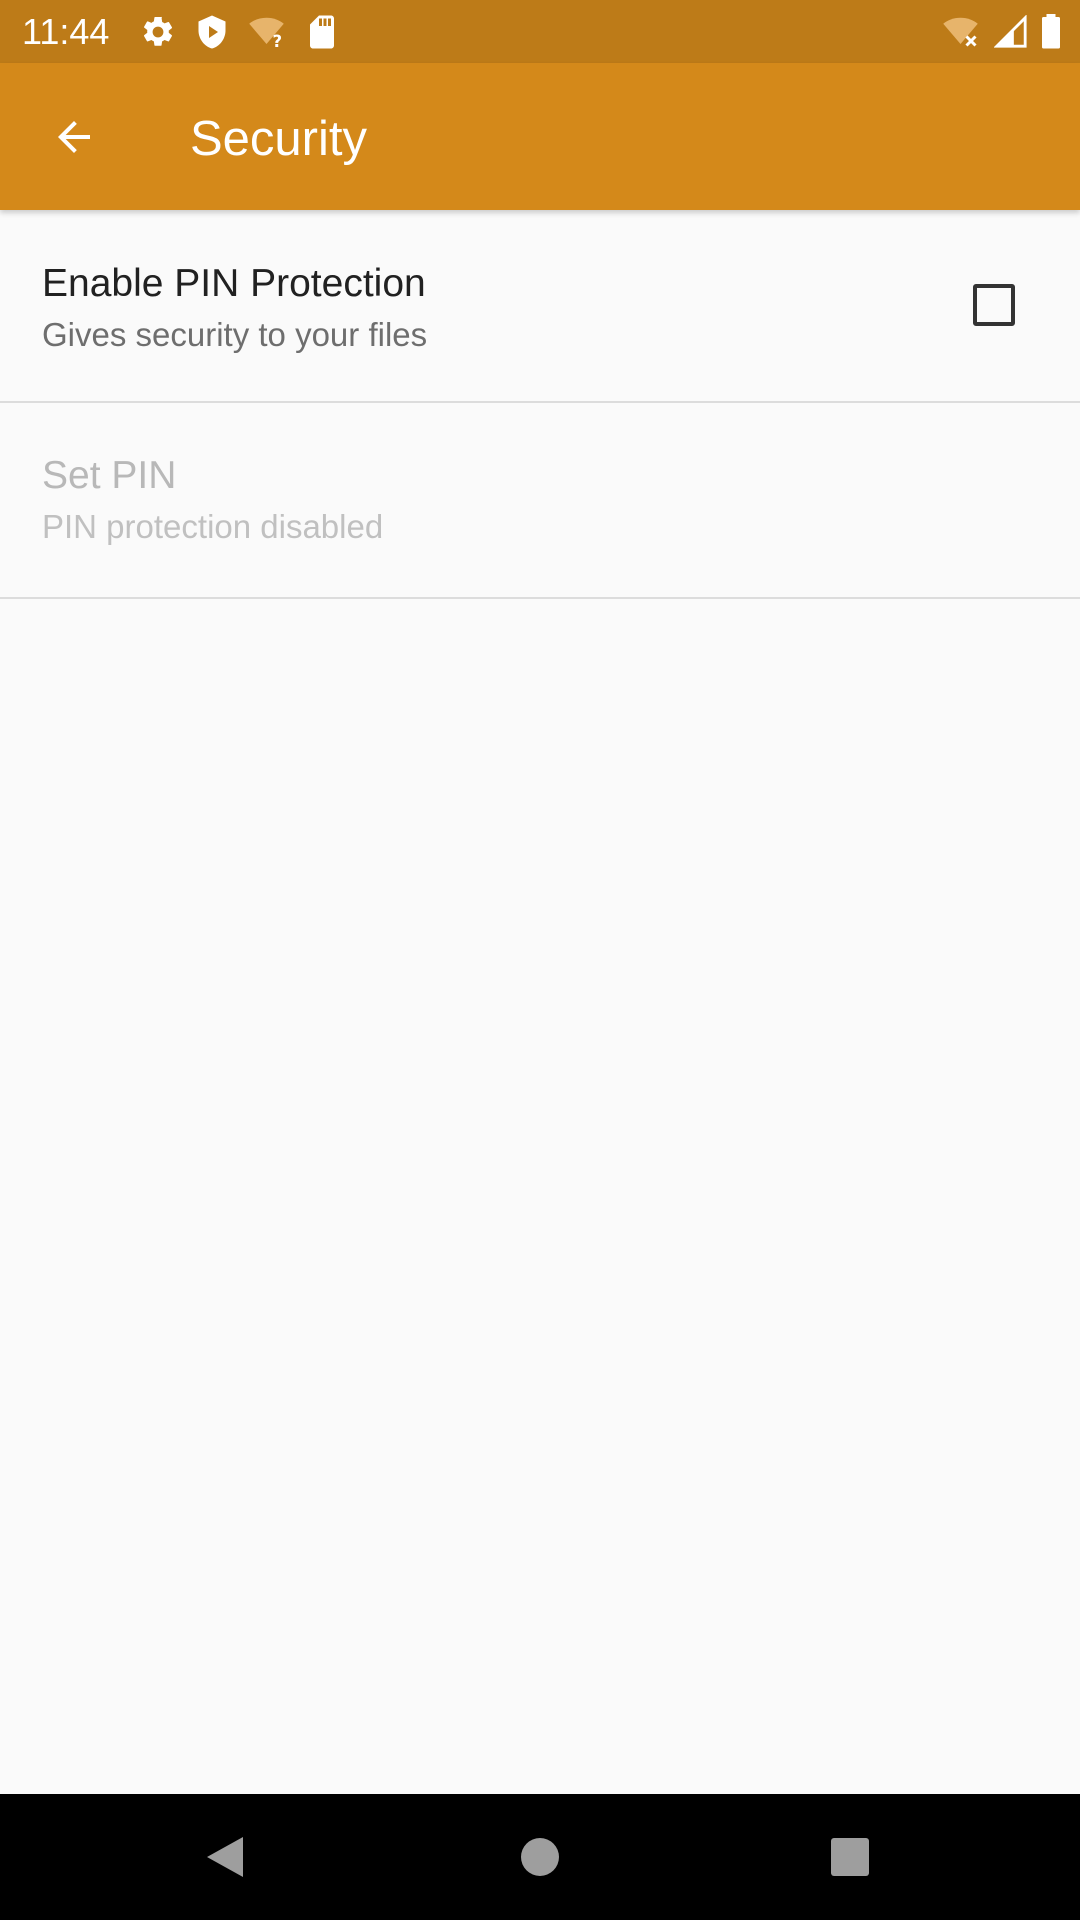  I want to click on pref-set-pin: Set PIN PIN protection disabled, so click(540, 501).